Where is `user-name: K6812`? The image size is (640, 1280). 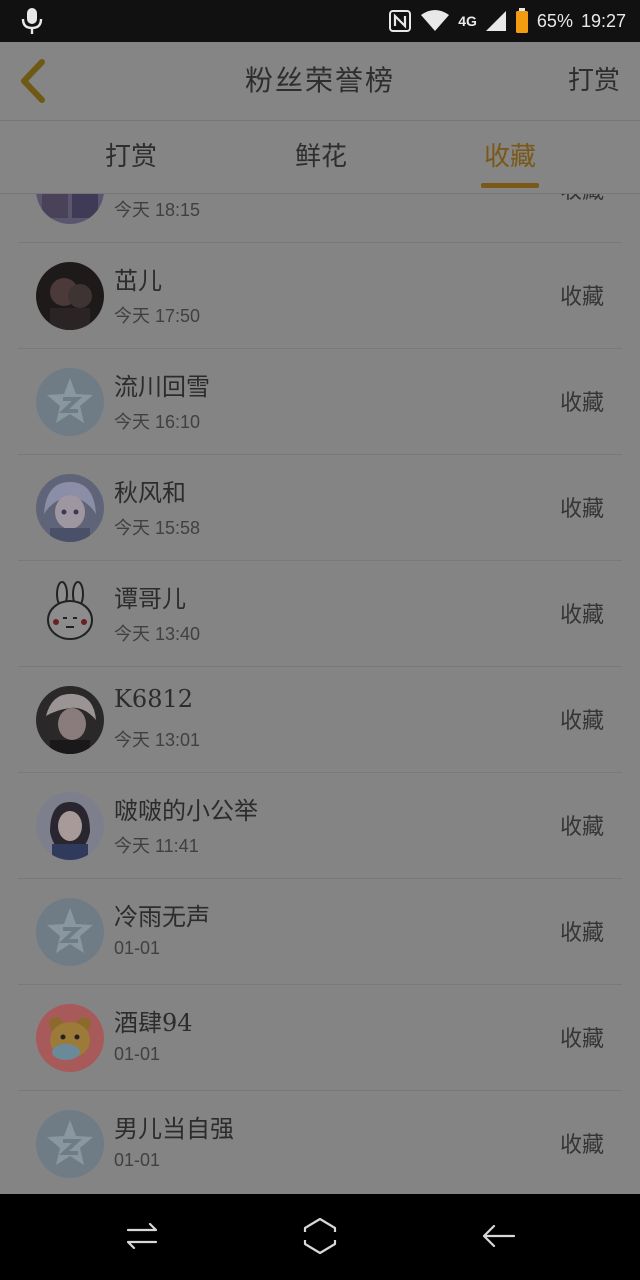
user-name: K6812 is located at coordinates (154, 699).